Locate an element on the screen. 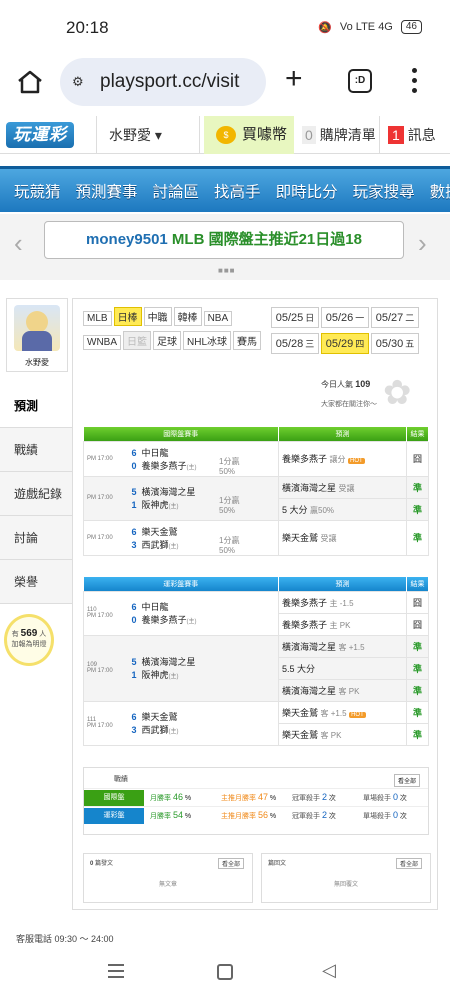 This screenshot has height=1000, width=450. record-row: 國際盤 月勝率 46 % 主推月勝率 47 % 冠軍殺手 2 次單場殺手 0 次 is located at coordinates (256, 797).